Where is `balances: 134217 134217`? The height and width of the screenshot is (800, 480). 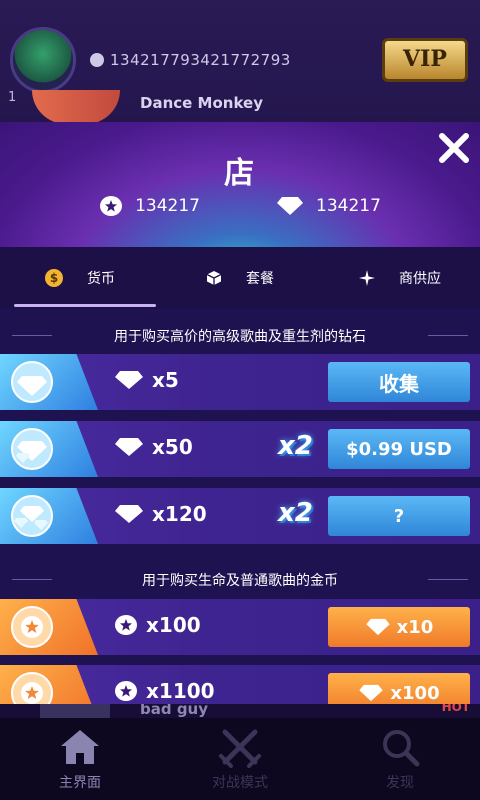 balances: 134217 134217 is located at coordinates (240, 206).